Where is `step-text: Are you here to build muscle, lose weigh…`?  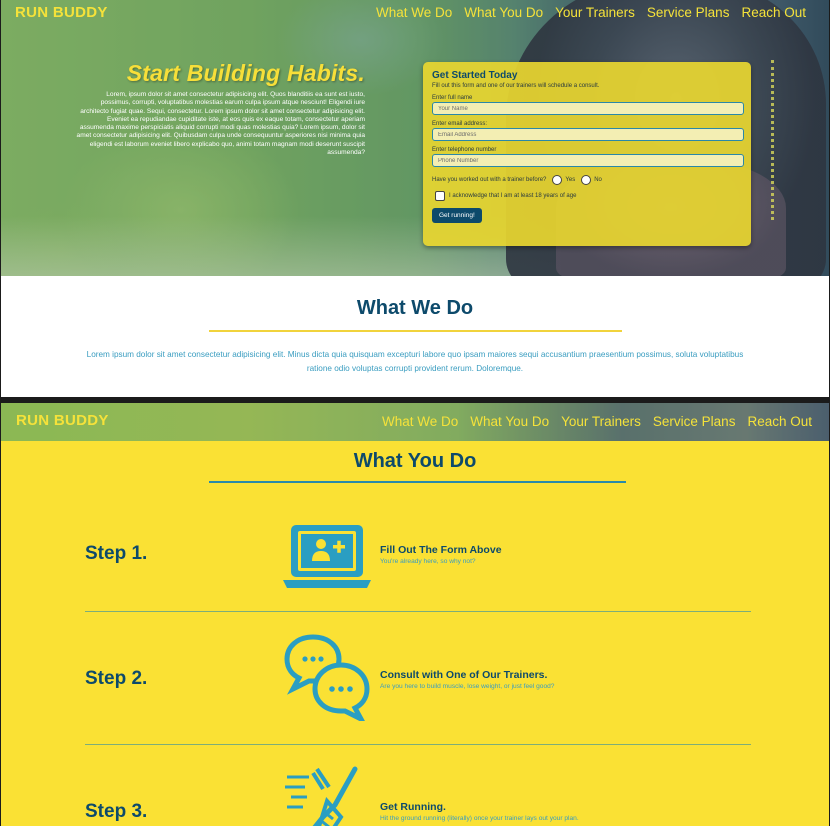 step-text: Are you here to build muscle, lose weigh… is located at coordinates (467, 686).